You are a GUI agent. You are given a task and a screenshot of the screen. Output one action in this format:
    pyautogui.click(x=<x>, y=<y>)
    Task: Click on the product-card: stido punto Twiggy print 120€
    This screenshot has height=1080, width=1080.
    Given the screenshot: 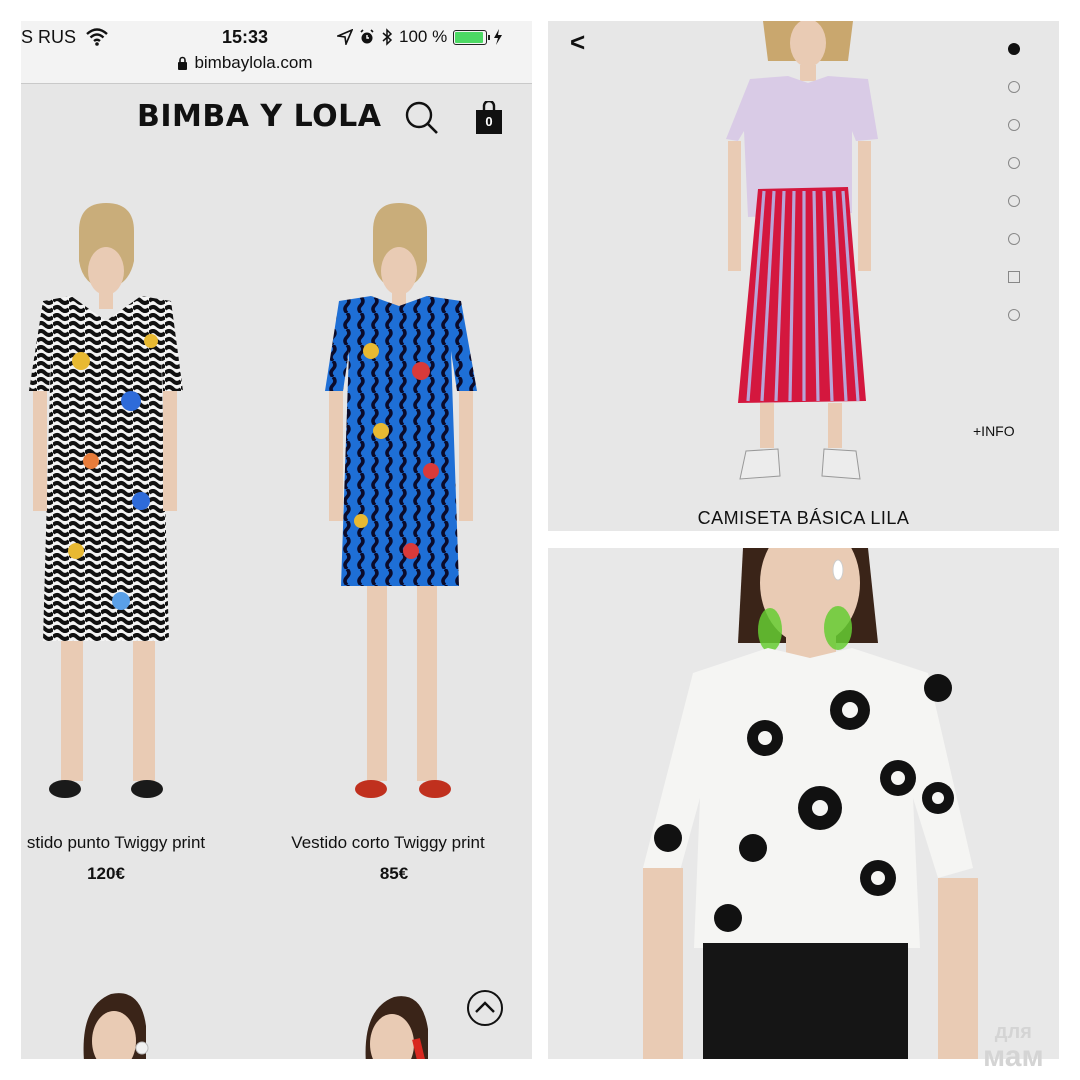 What is the action you would take?
    pyautogui.click(x=141, y=542)
    